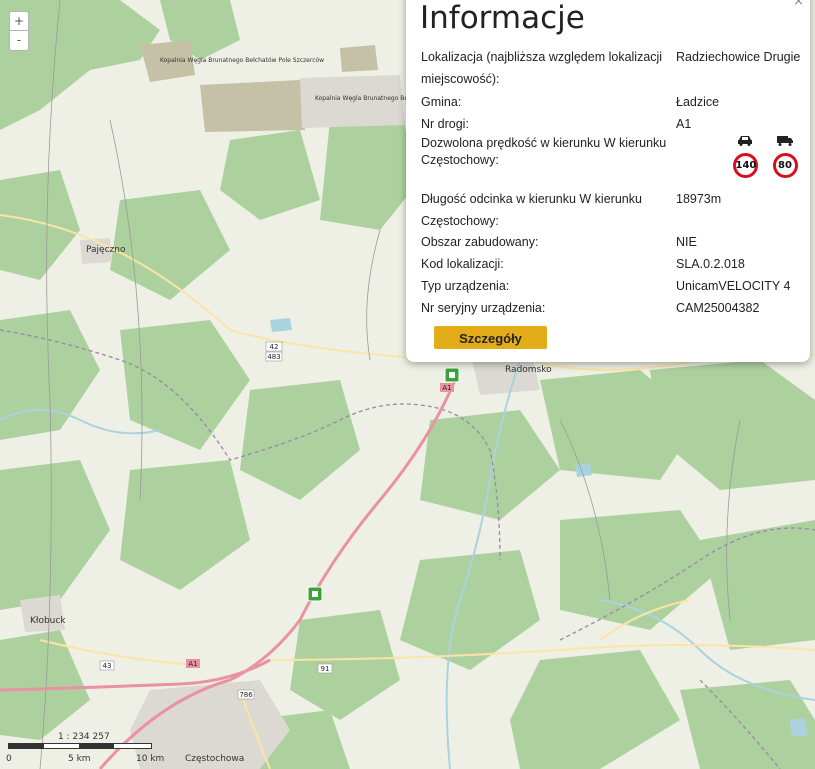 The width and height of the screenshot is (815, 769). What do you see at coordinates (84, 737) in the screenshot?
I see `scale-ratio: 1 : 234 257` at bounding box center [84, 737].